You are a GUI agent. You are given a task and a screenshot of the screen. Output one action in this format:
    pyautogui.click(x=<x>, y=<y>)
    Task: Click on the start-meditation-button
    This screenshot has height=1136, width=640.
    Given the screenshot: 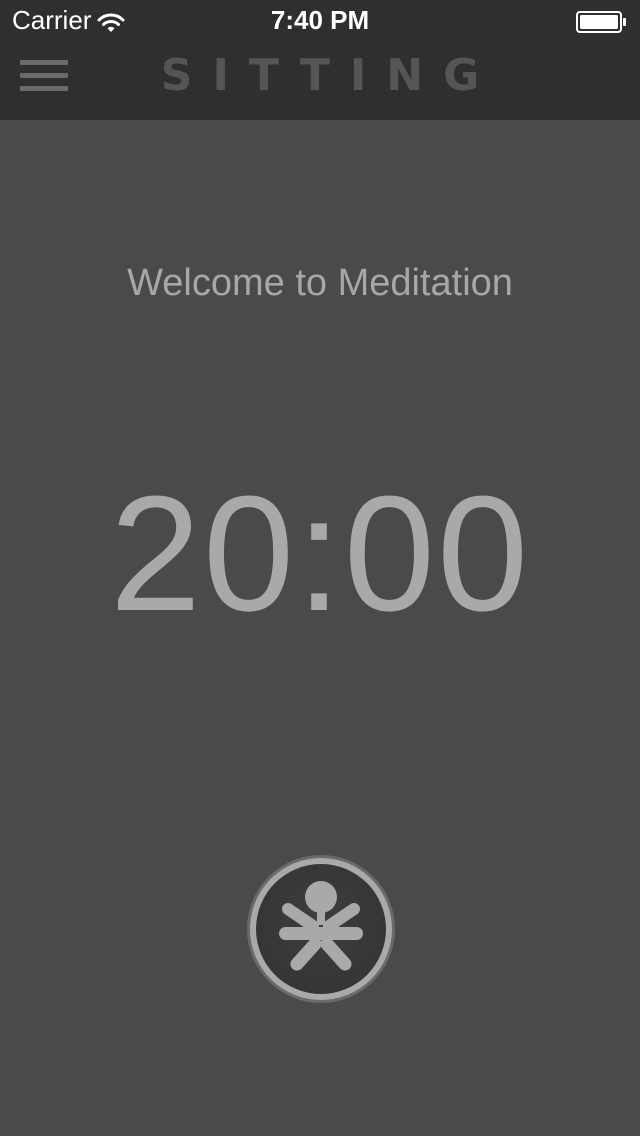 What is the action you would take?
    pyautogui.click(x=321, y=929)
    